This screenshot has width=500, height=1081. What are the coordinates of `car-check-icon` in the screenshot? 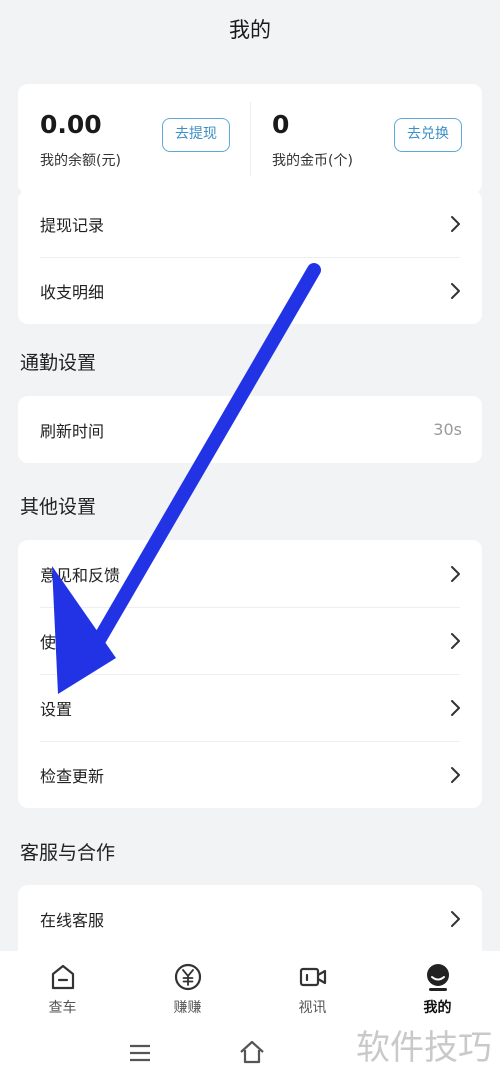 It's located at (62, 977).